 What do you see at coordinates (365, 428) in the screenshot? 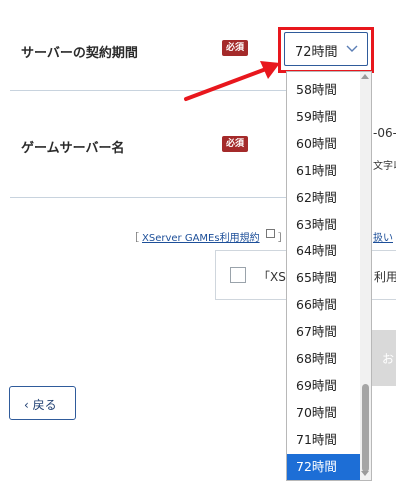
I see `scrollbar-thumb` at bounding box center [365, 428].